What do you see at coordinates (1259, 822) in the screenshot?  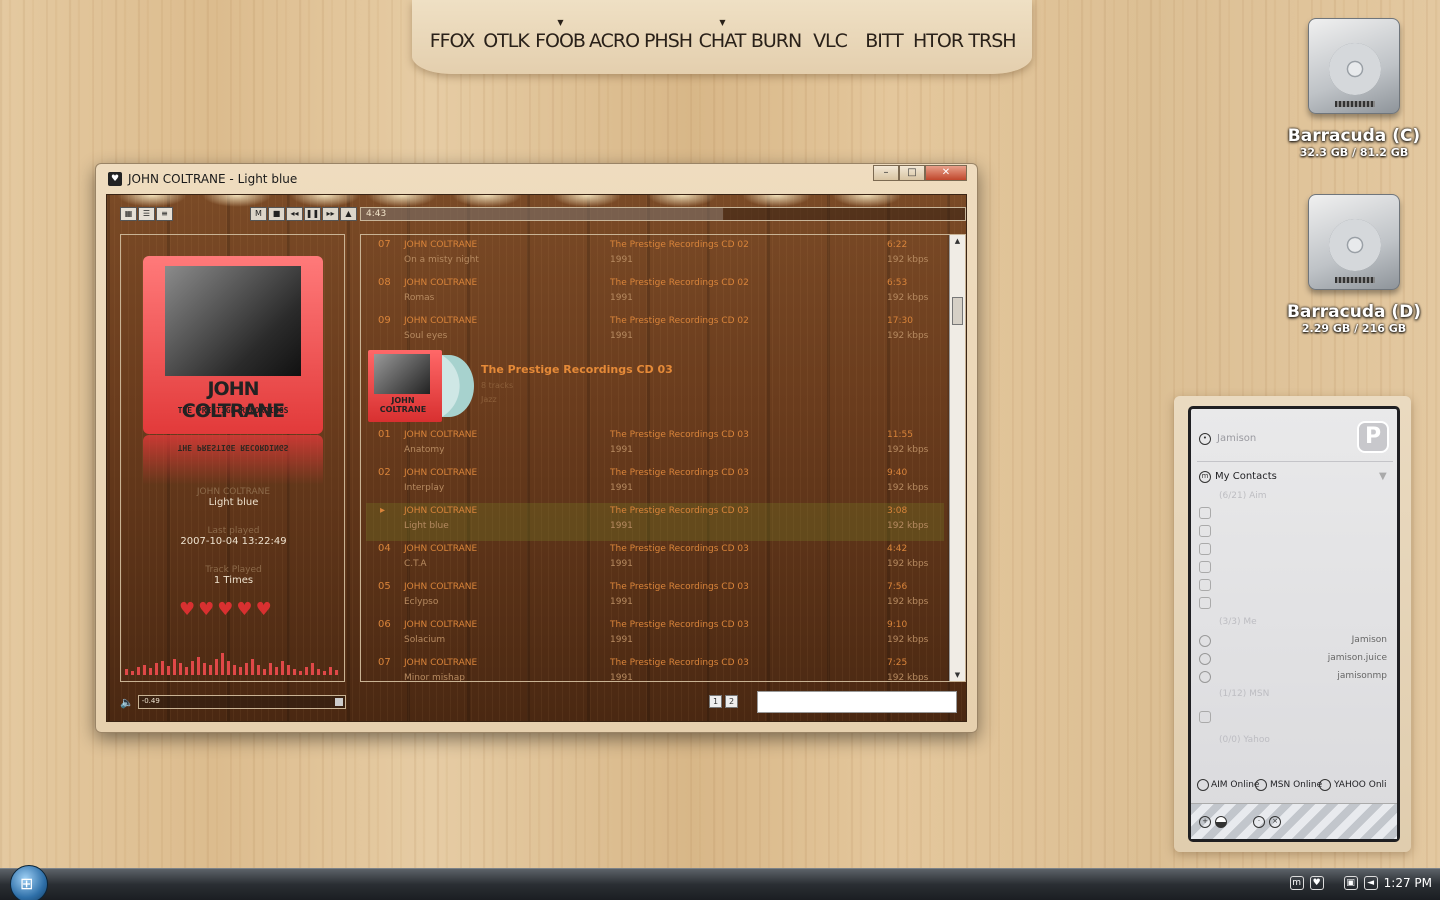 I see `preferences-icon: ·` at bounding box center [1259, 822].